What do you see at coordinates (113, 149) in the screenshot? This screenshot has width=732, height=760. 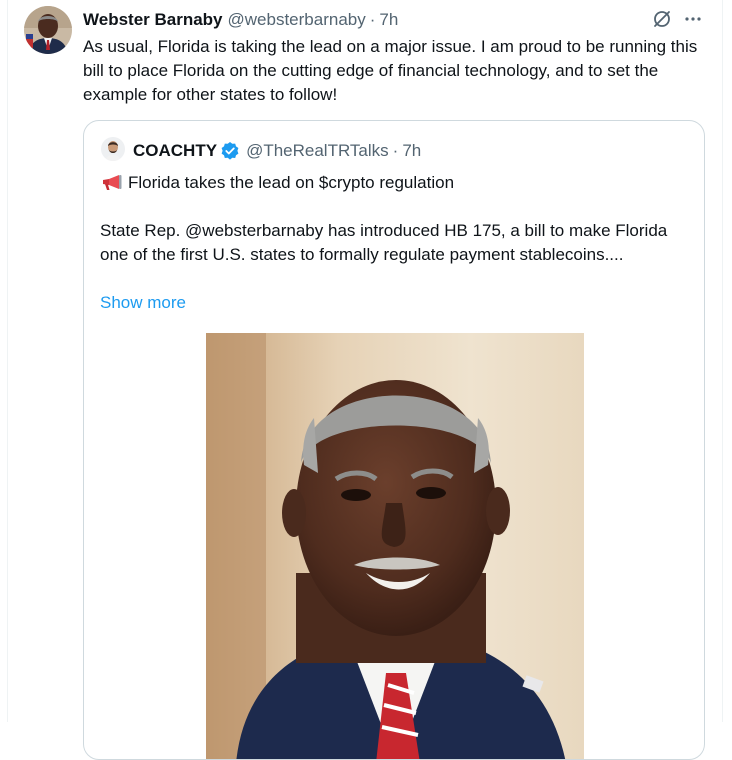 I see `quote-author-avatar` at bounding box center [113, 149].